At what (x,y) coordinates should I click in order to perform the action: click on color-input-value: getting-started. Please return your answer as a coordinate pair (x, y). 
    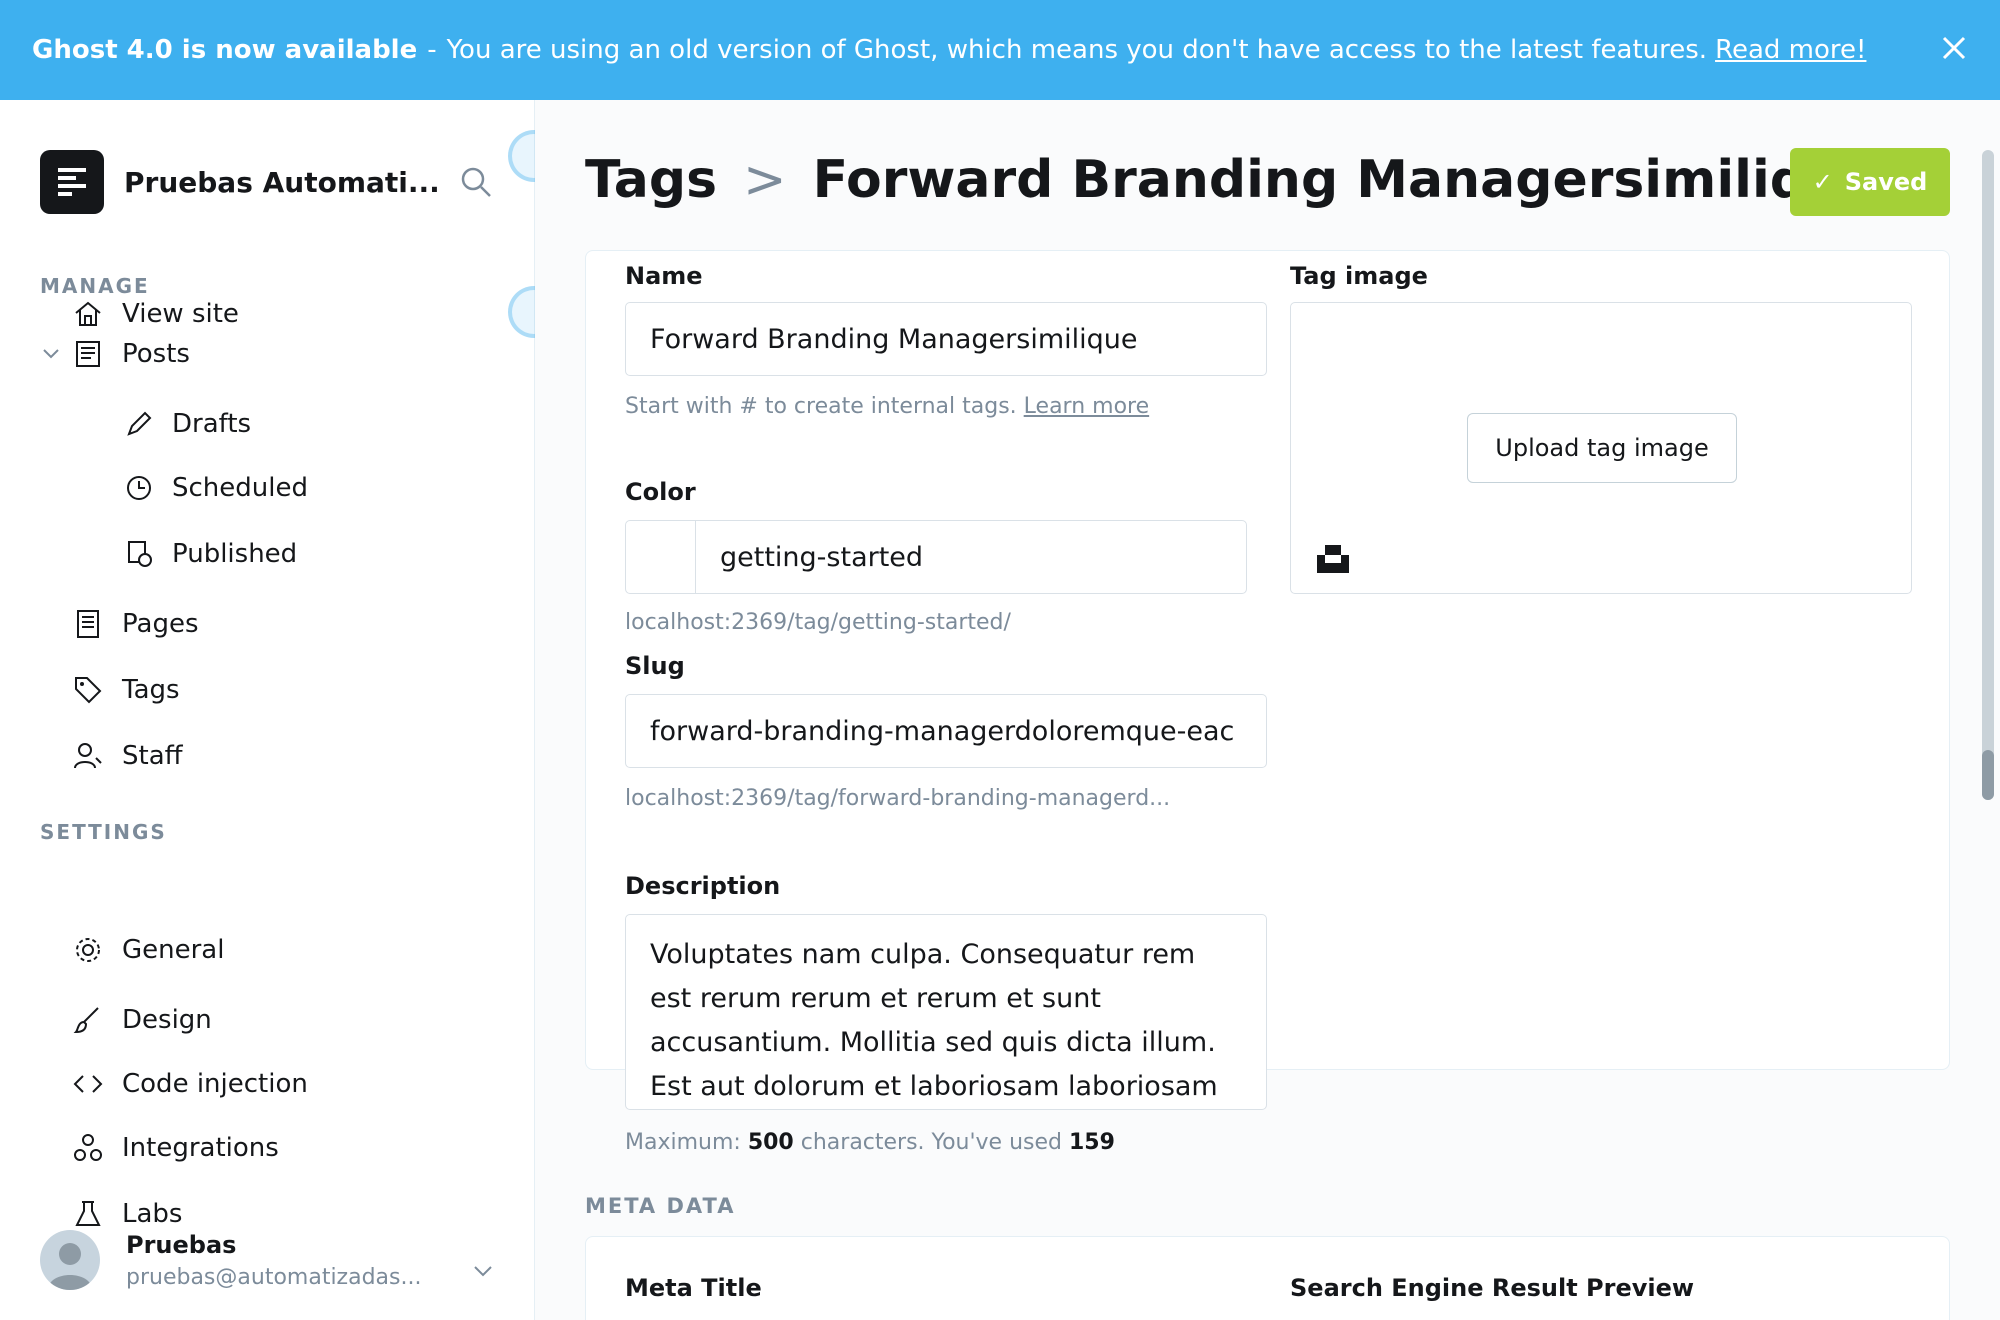
    Looking at the image, I should click on (822, 557).